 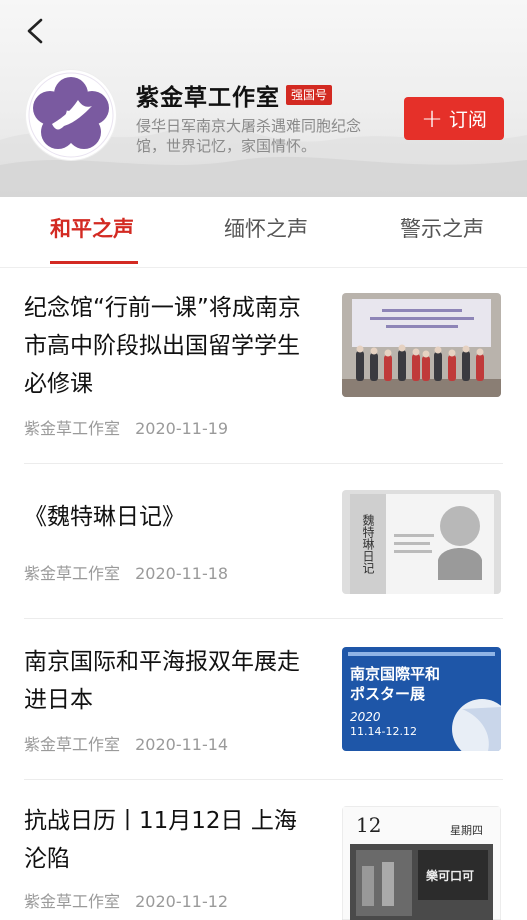 What do you see at coordinates (266, 228) in the screenshot?
I see `tab-remembrance: 缅怀之声` at bounding box center [266, 228].